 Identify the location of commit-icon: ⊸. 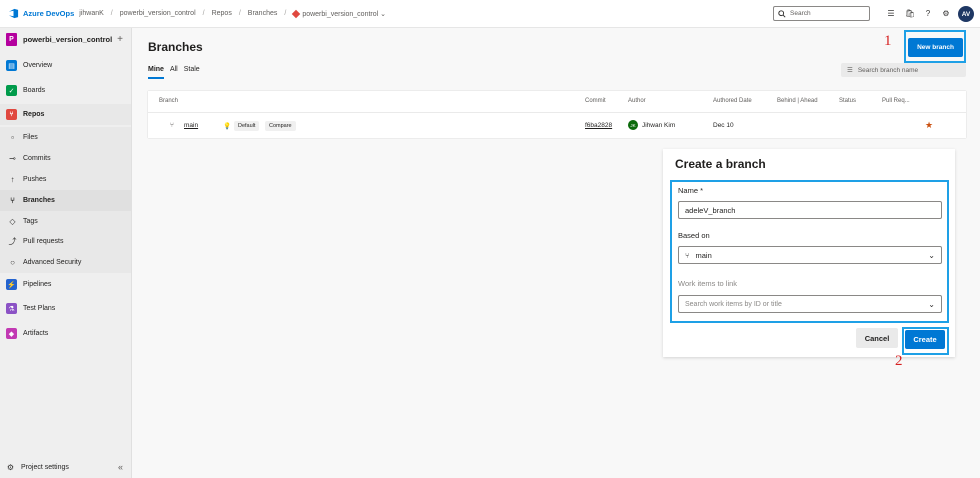
(12, 158).